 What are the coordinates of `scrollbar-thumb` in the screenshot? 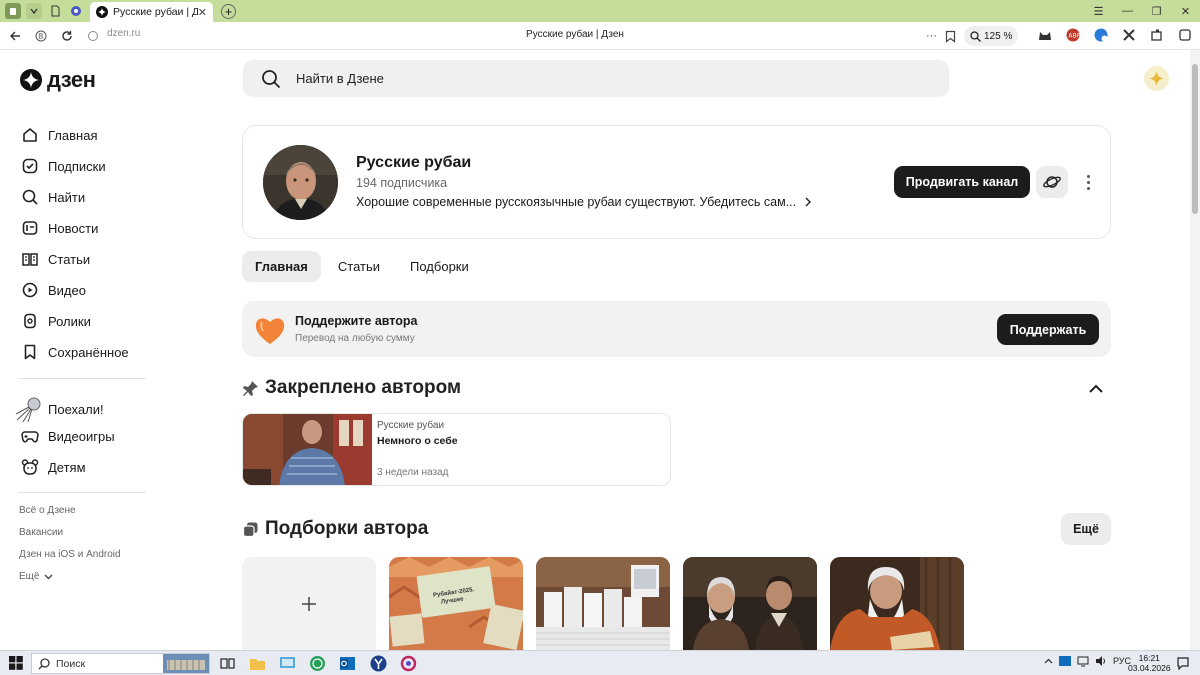 It's located at (1195, 139).